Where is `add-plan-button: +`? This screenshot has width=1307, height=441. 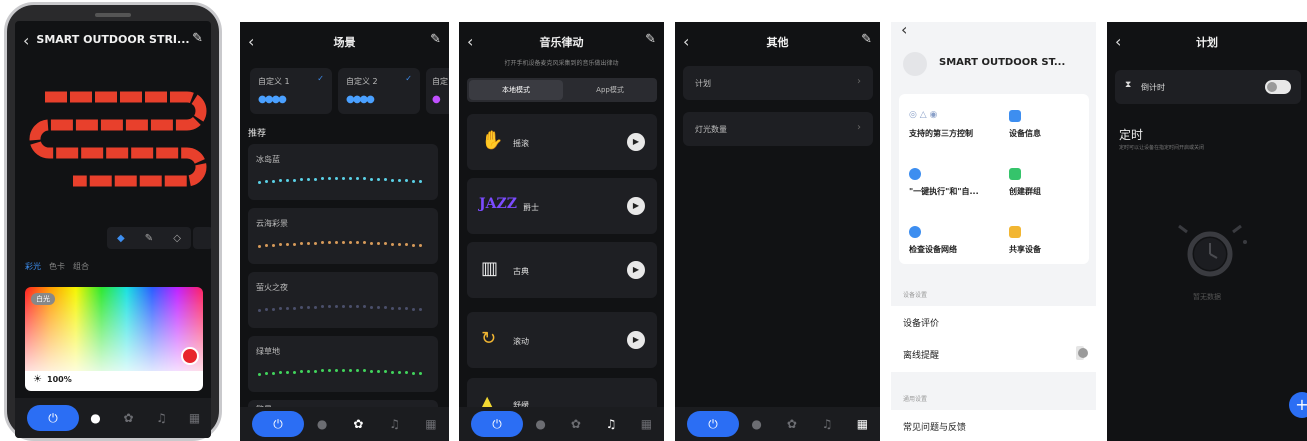 add-plan-button: + is located at coordinates (1298, 405).